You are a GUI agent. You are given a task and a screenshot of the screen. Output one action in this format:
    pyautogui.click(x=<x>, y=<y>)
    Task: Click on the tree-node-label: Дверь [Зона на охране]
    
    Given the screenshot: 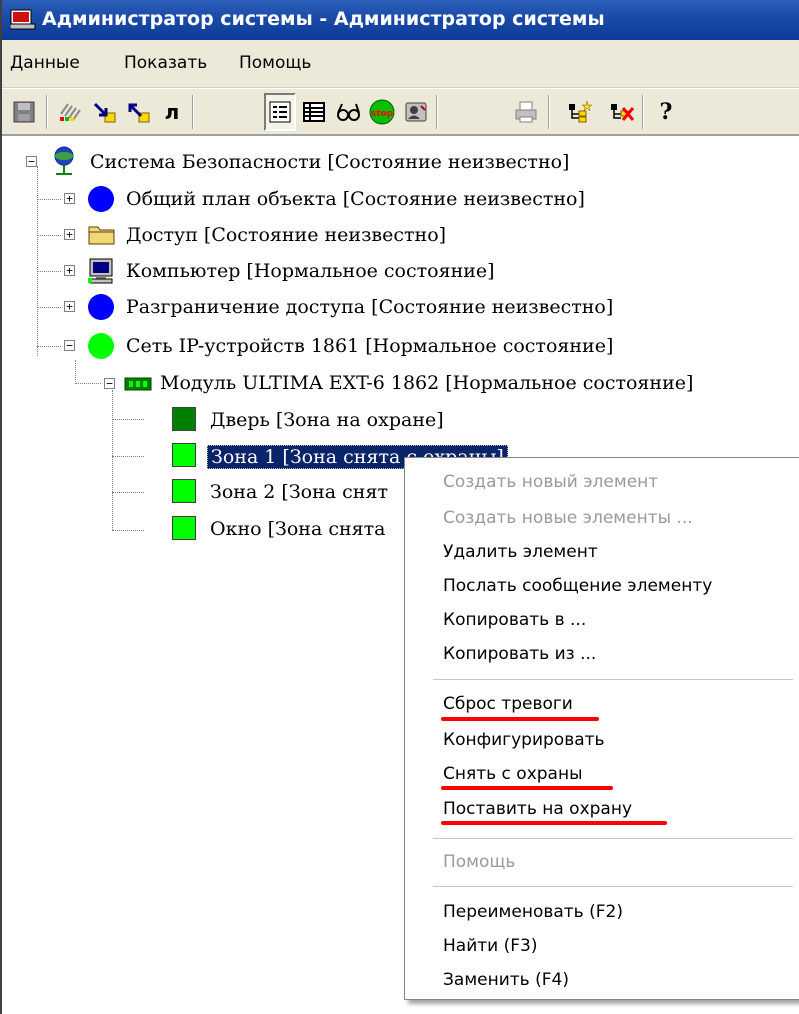 What is the action you would take?
    pyautogui.click(x=327, y=420)
    